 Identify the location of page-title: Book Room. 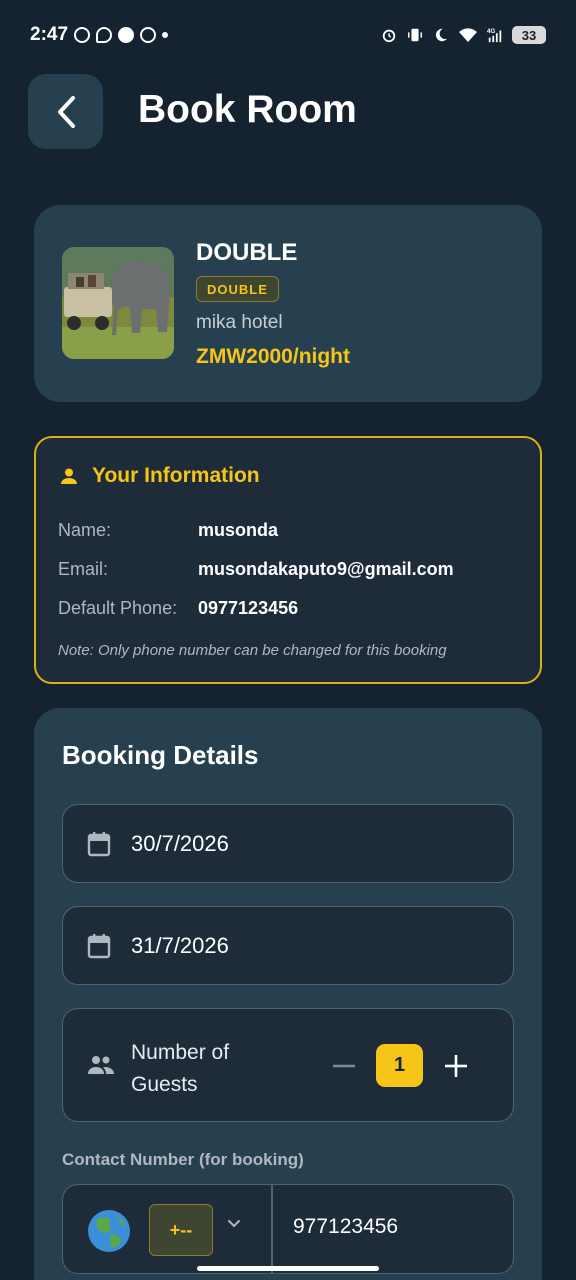
(247, 109).